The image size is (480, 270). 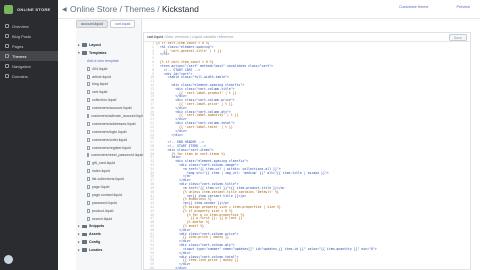 I want to click on tree-label: Layout, so click(x=95, y=44).